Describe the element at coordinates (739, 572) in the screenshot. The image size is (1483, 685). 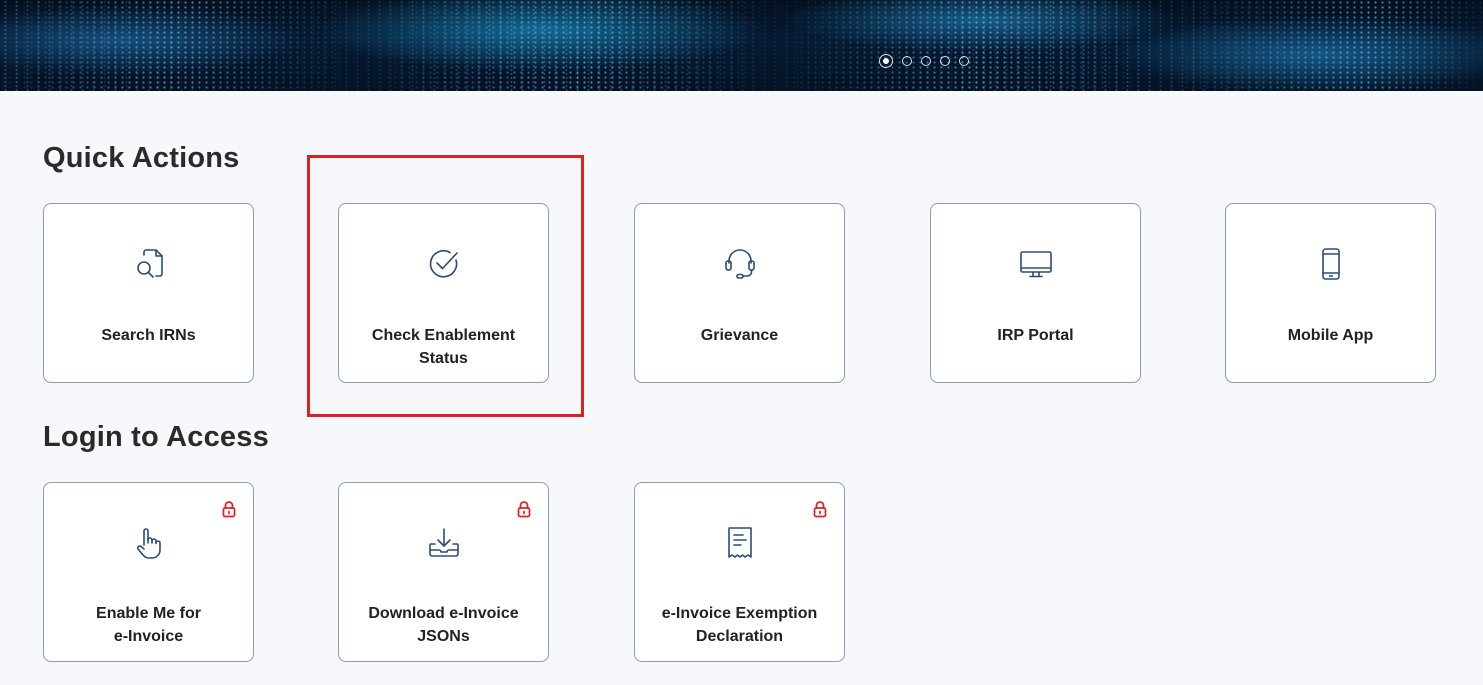
I see `einvoice-exemption-declaration-card: e-Invoice Exemption Declaration` at that location.